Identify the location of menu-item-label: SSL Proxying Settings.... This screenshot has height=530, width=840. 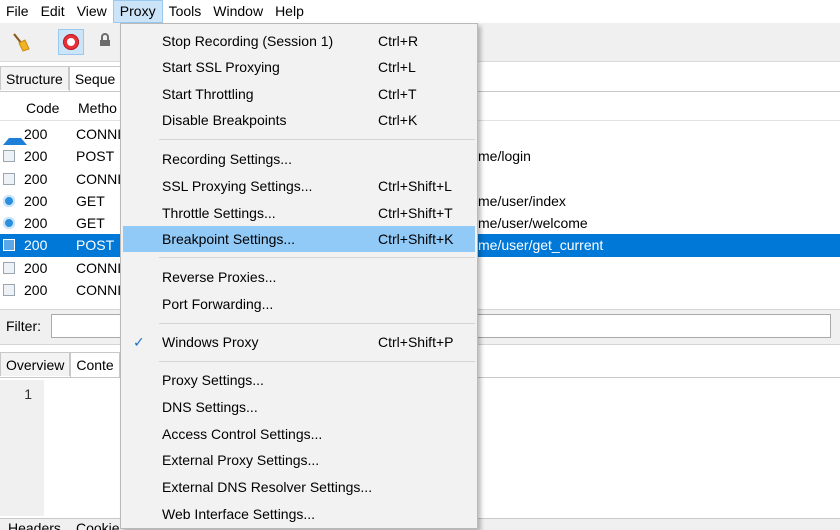
(237, 186).